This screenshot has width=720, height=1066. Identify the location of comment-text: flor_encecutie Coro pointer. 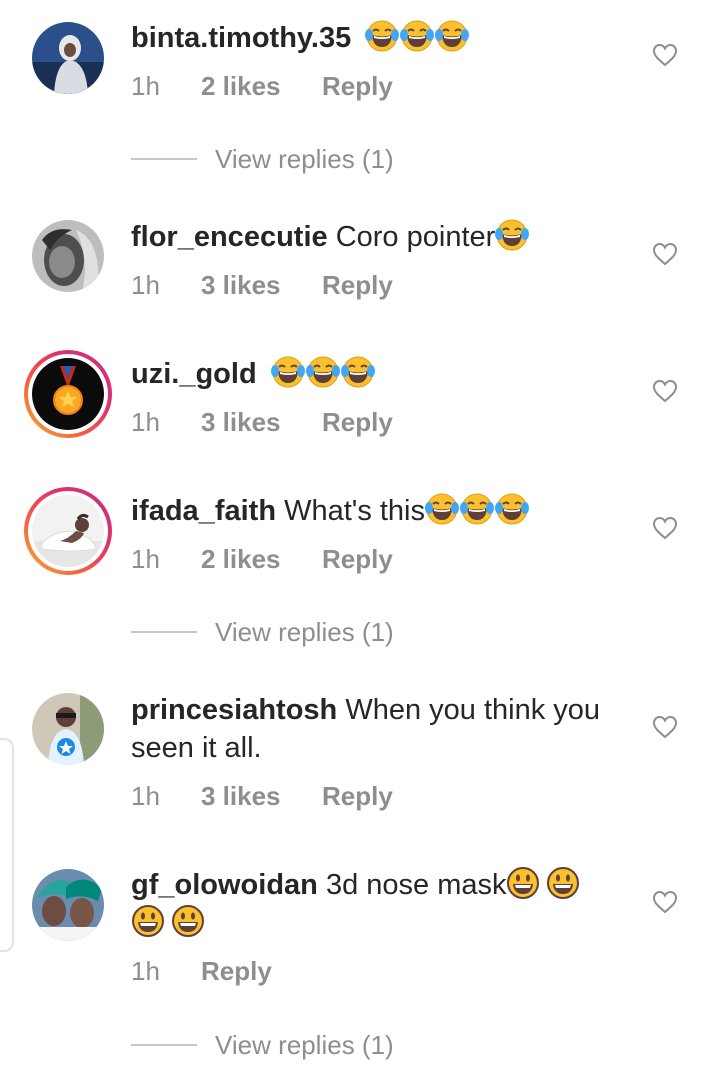
(366, 237).